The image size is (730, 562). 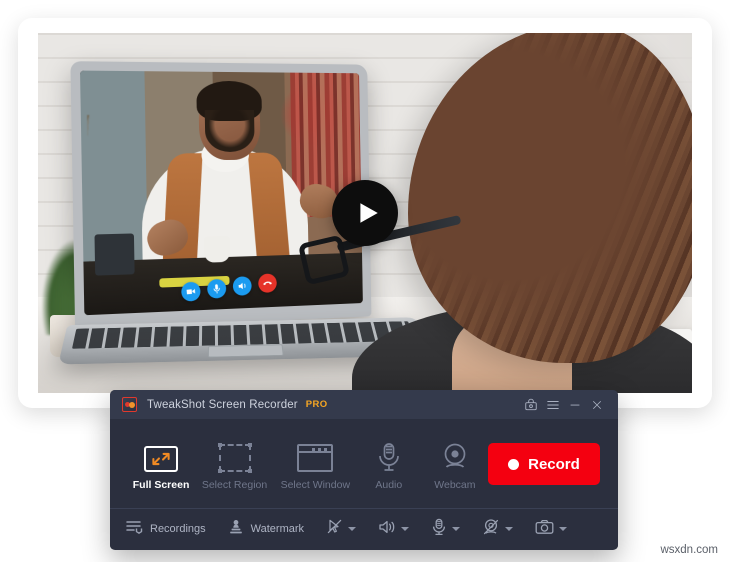 What do you see at coordinates (129, 404) in the screenshot?
I see `tweakshot-app-icon` at bounding box center [129, 404].